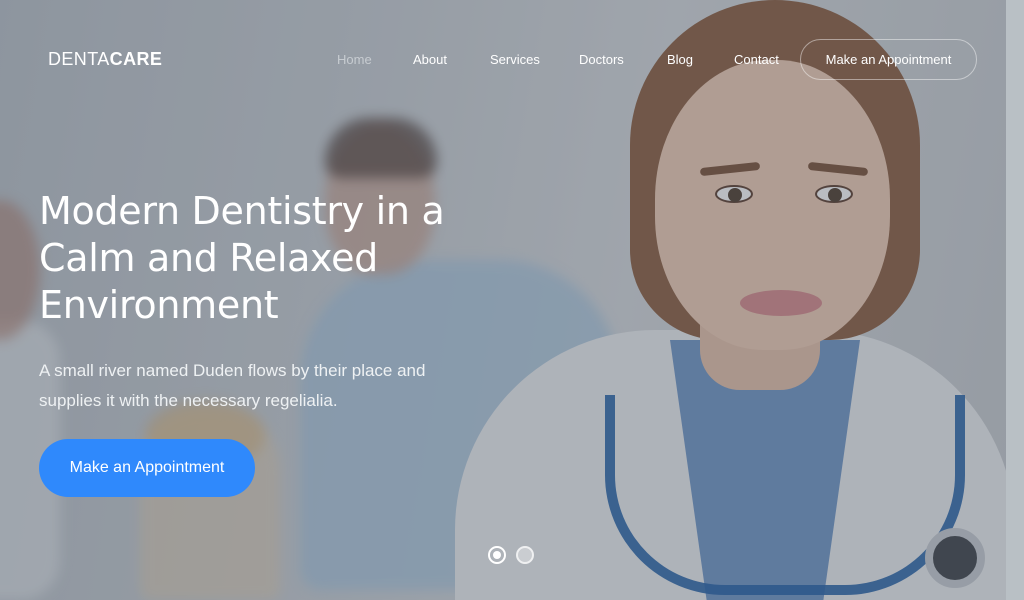 The width and height of the screenshot is (1024, 600). Describe the element at coordinates (888, 59) in the screenshot. I see `nav-appointment-button: Make an Appointment` at that location.